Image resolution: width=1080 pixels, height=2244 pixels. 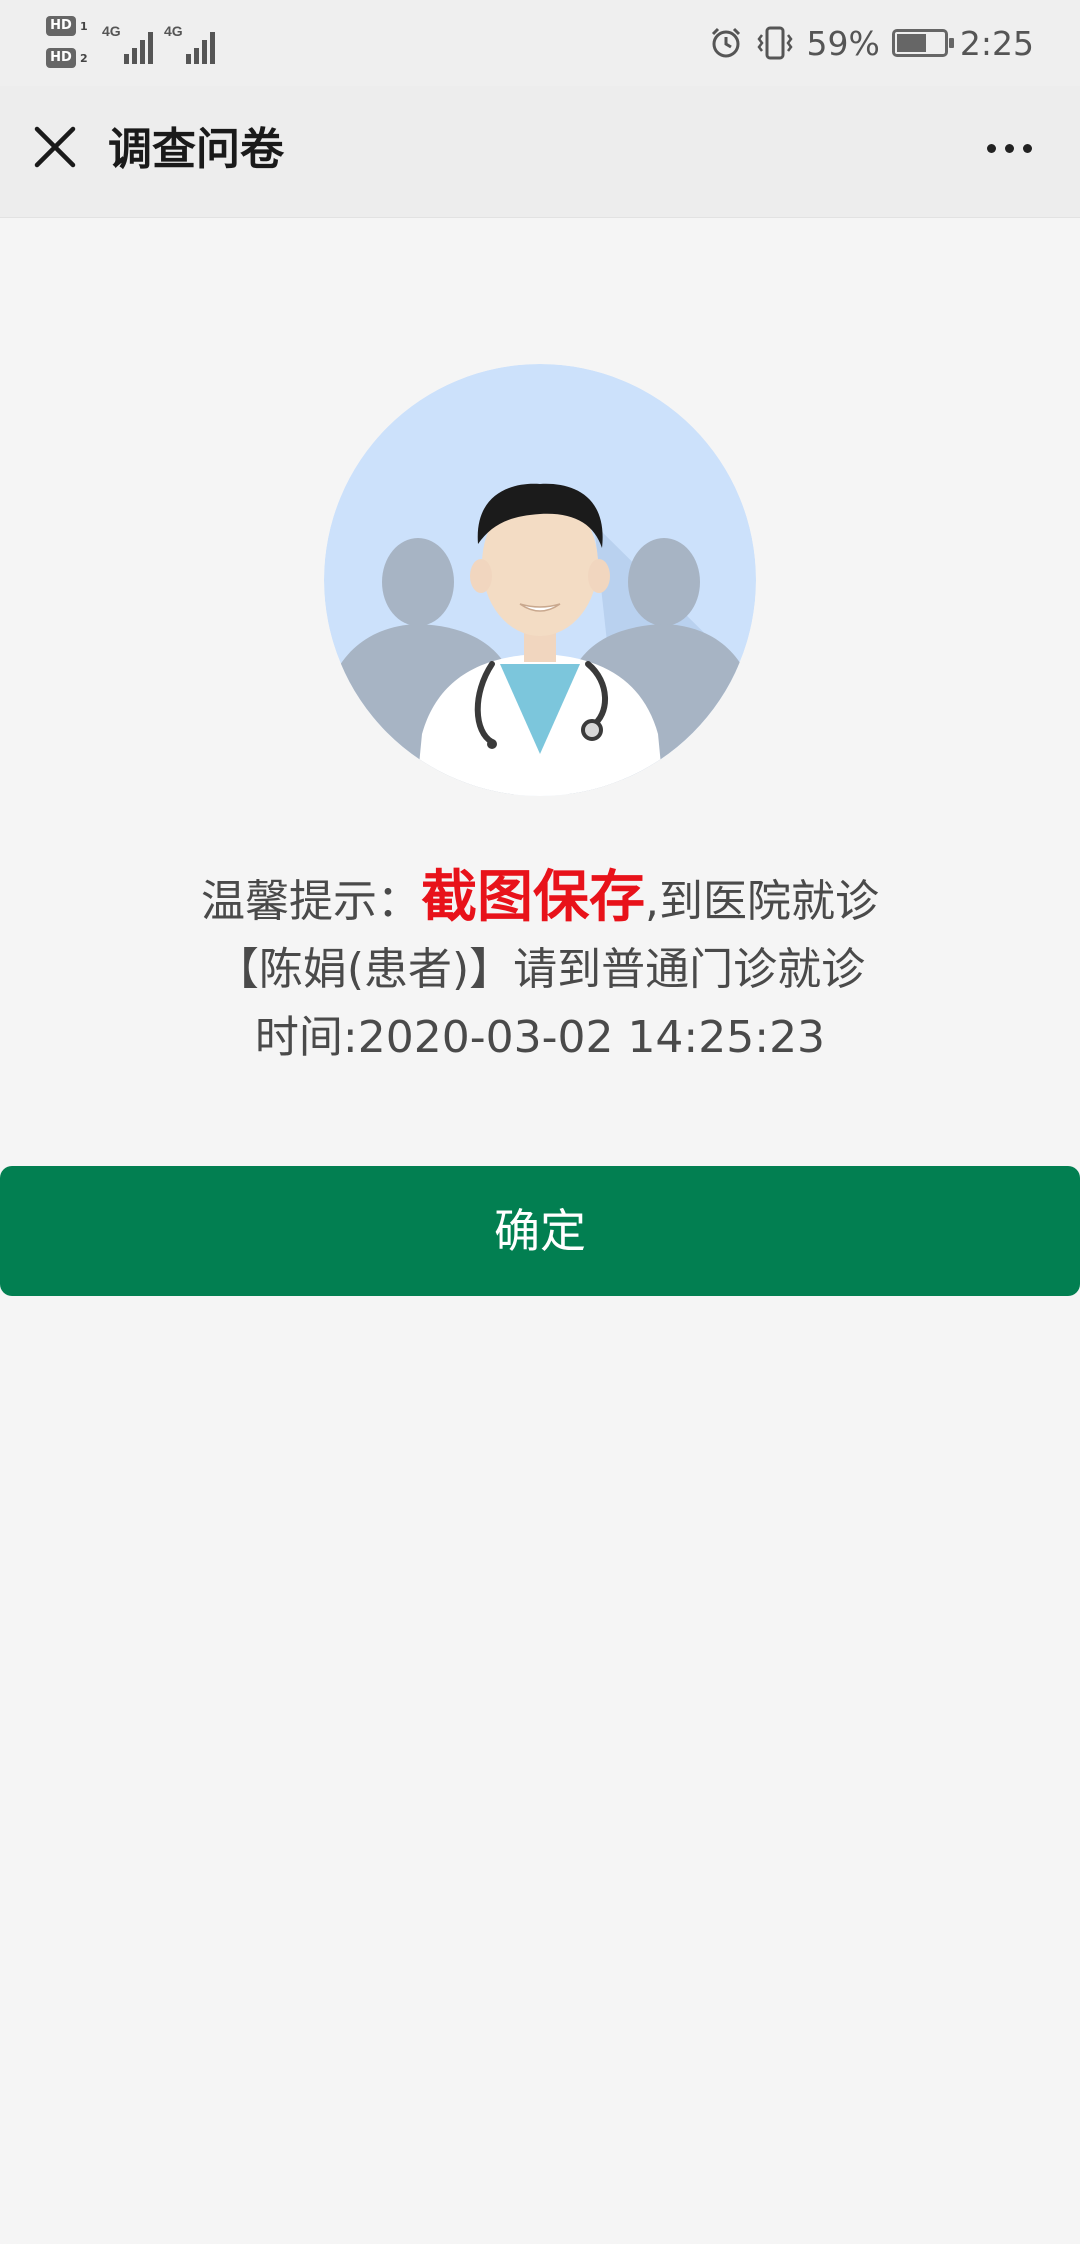 I want to click on close-button, so click(x=55, y=147).